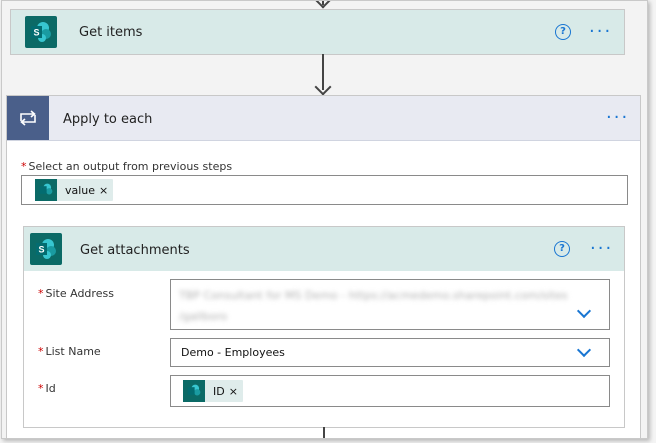  I want to click on id-token-label: ID, so click(219, 391).